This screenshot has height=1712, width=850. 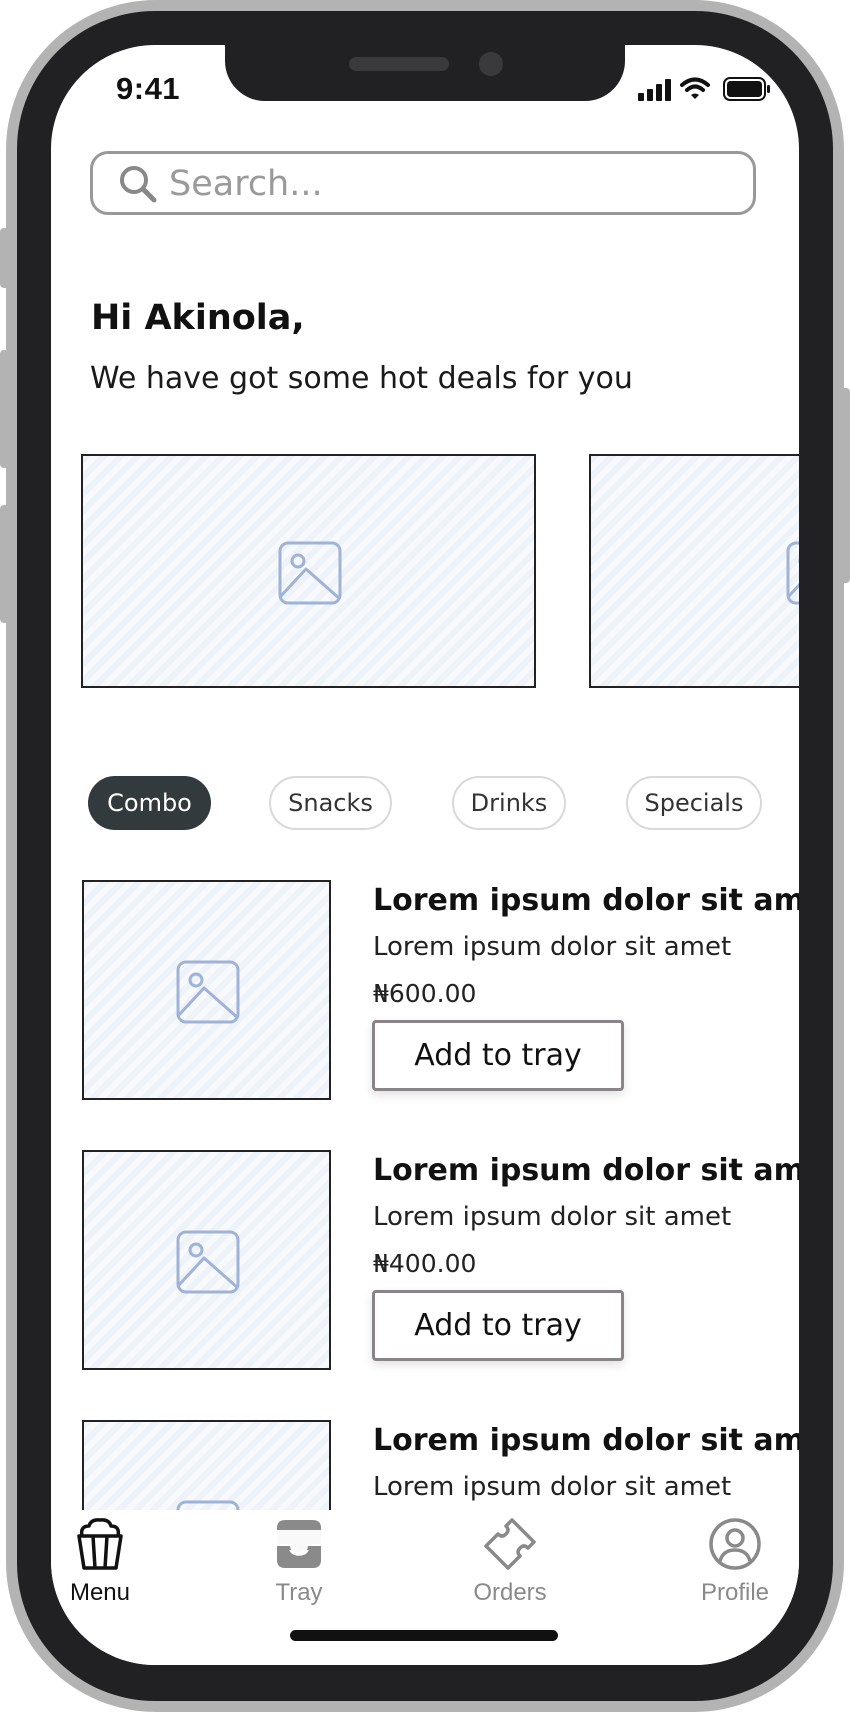 What do you see at coordinates (425, 73) in the screenshot?
I see `notch` at bounding box center [425, 73].